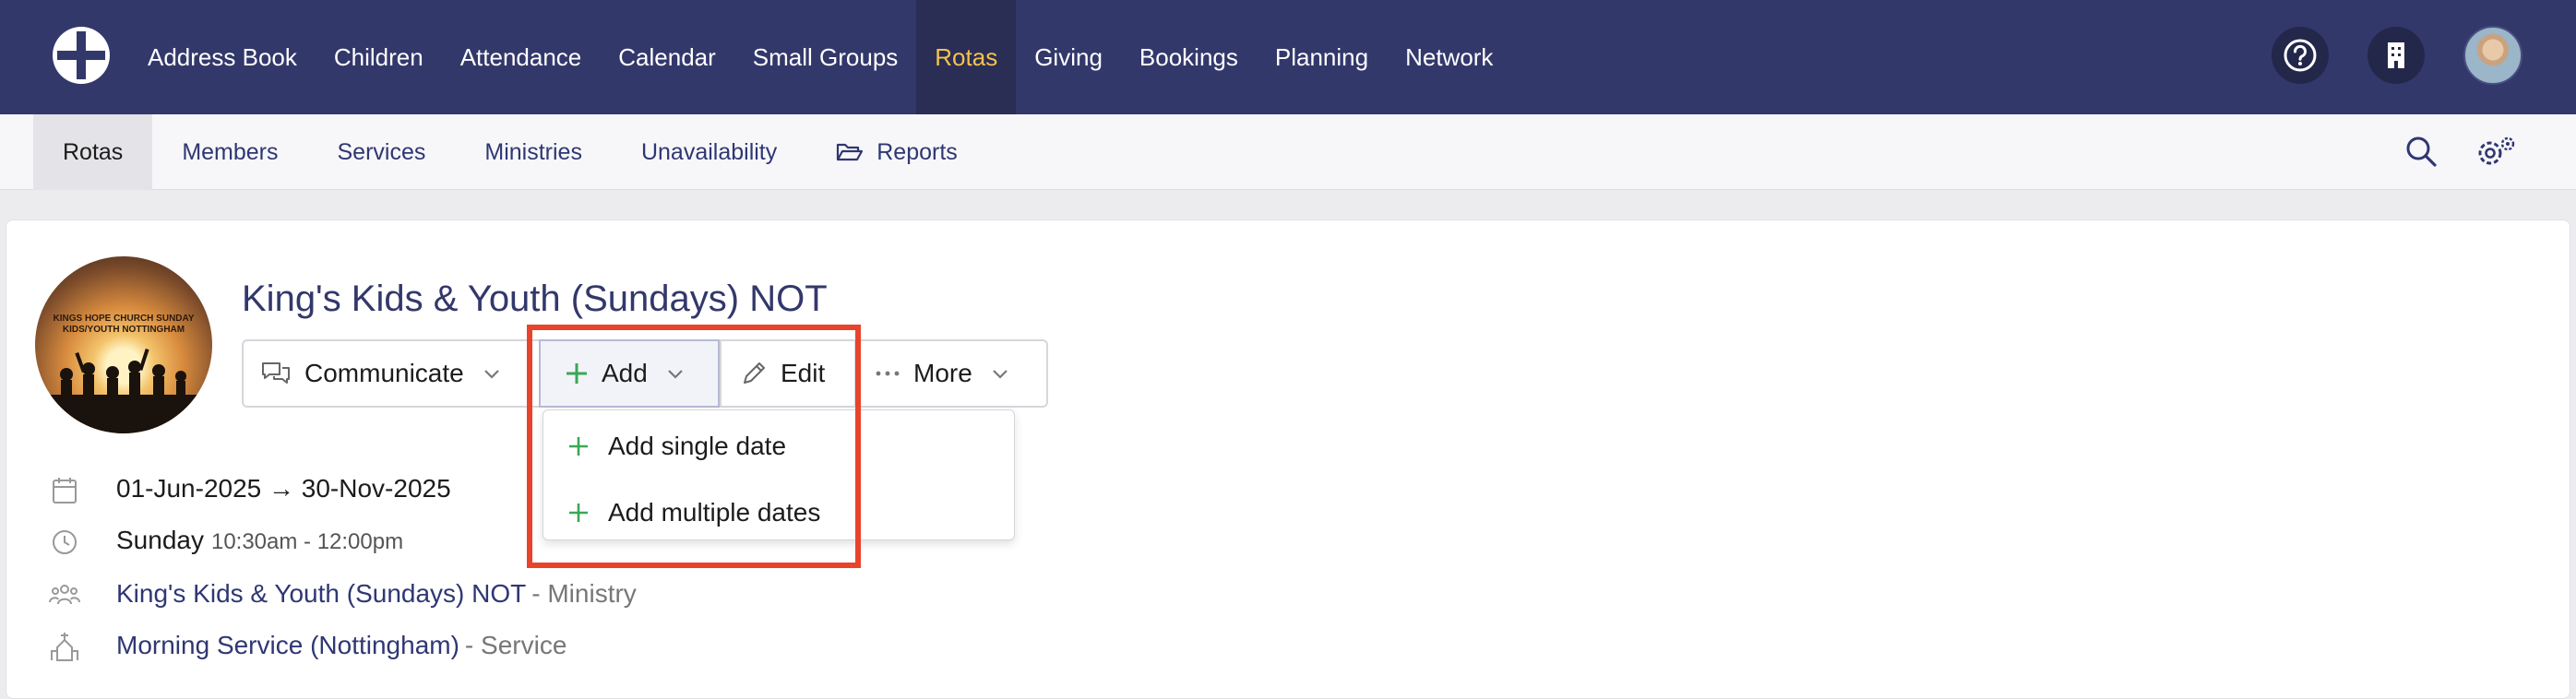 This screenshot has width=2576, height=699. What do you see at coordinates (1189, 57) in the screenshot?
I see `nav-bookings: Bookings` at bounding box center [1189, 57].